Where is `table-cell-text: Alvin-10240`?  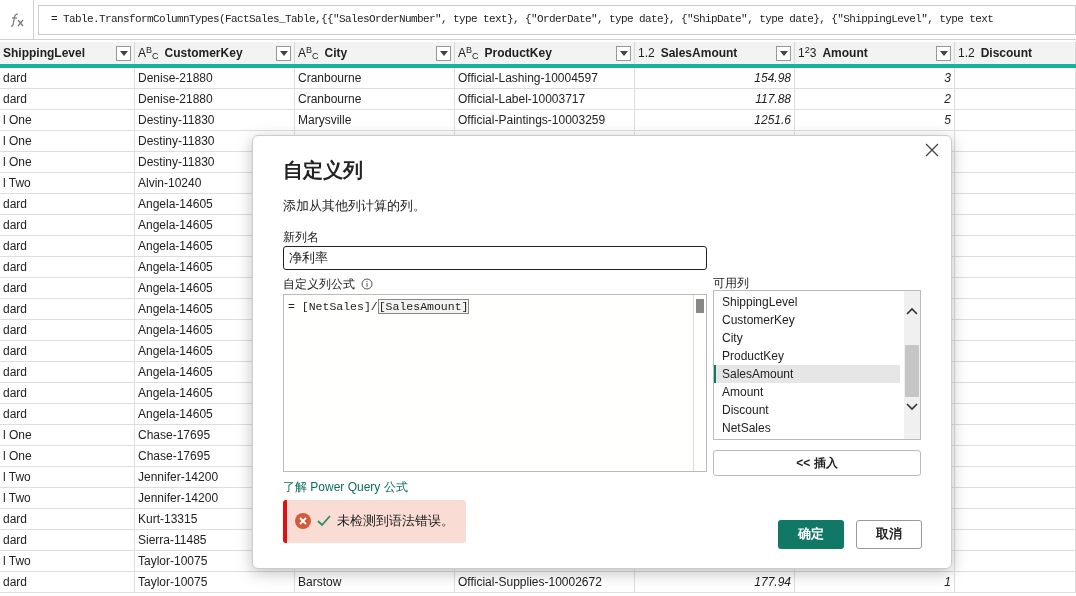
table-cell-text: Alvin-10240 is located at coordinates (170, 183).